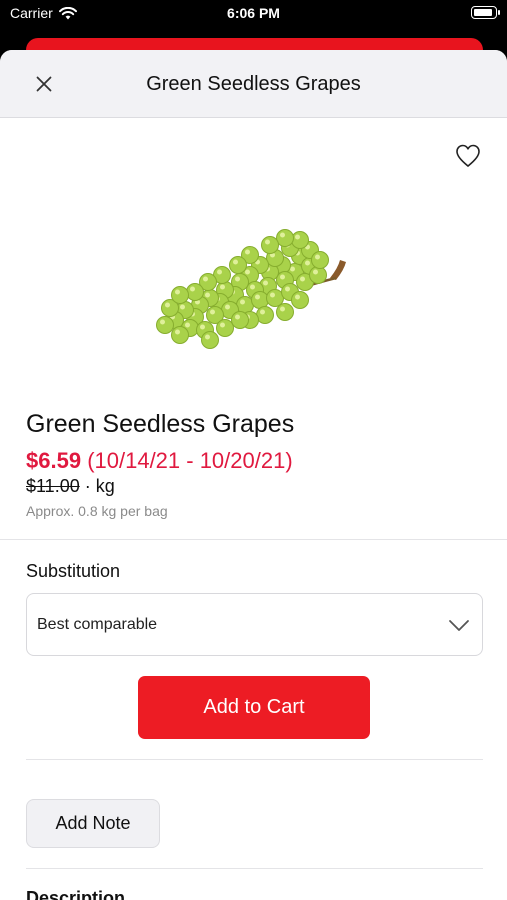 The width and height of the screenshot is (507, 900). I want to click on original-price-row: $11.00 · kg, so click(70, 486).